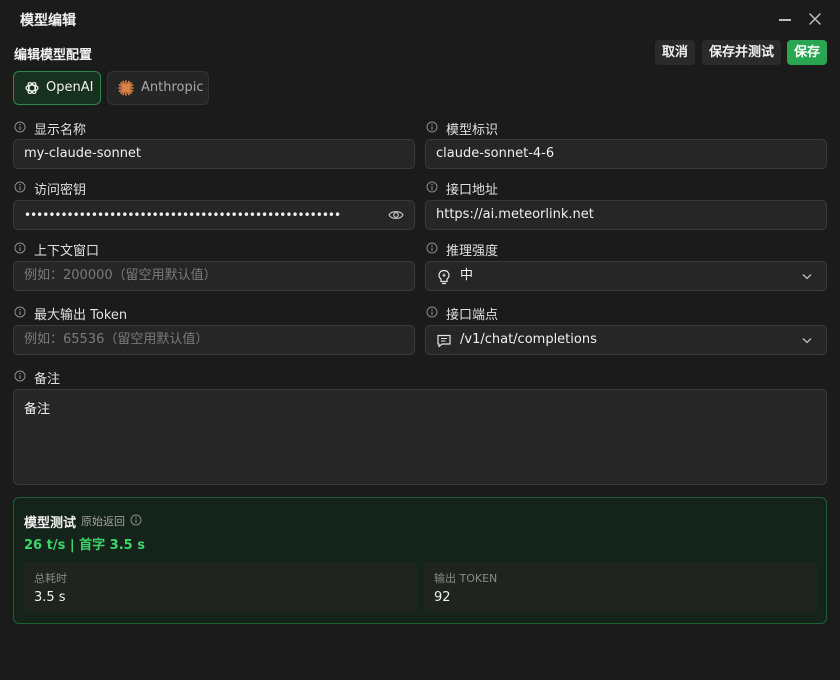  I want to click on minimize-icon, so click(785, 19).